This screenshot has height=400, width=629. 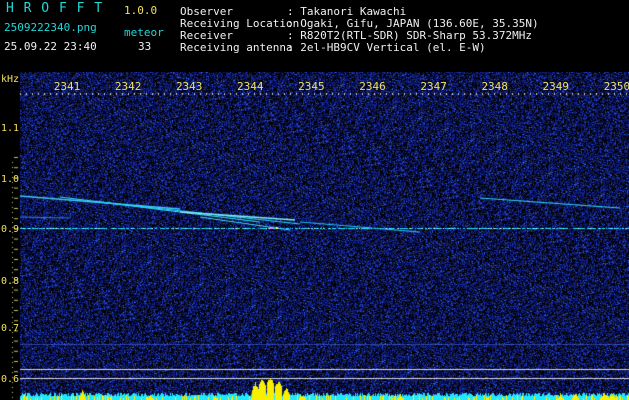 I want to click on x-tick-label: 2346, so click(x=372, y=86).